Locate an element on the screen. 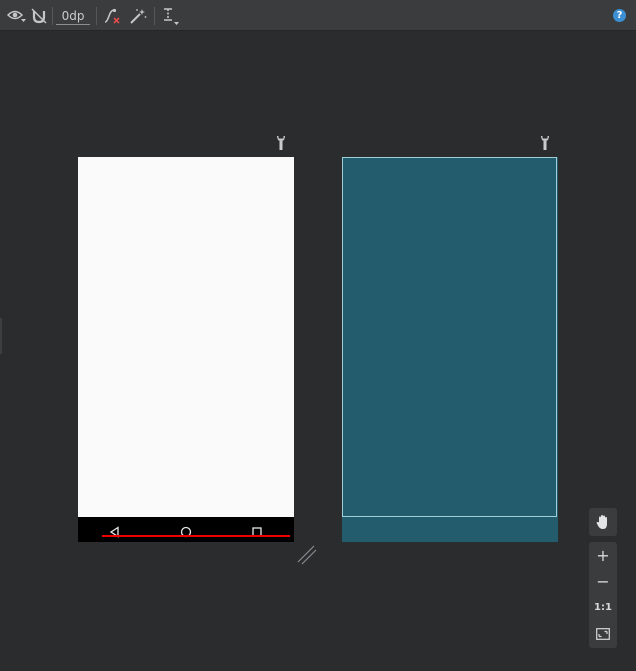 Image resolution: width=636 pixels, height=671 pixels. left-edge-handle is located at coordinates (1, 336).